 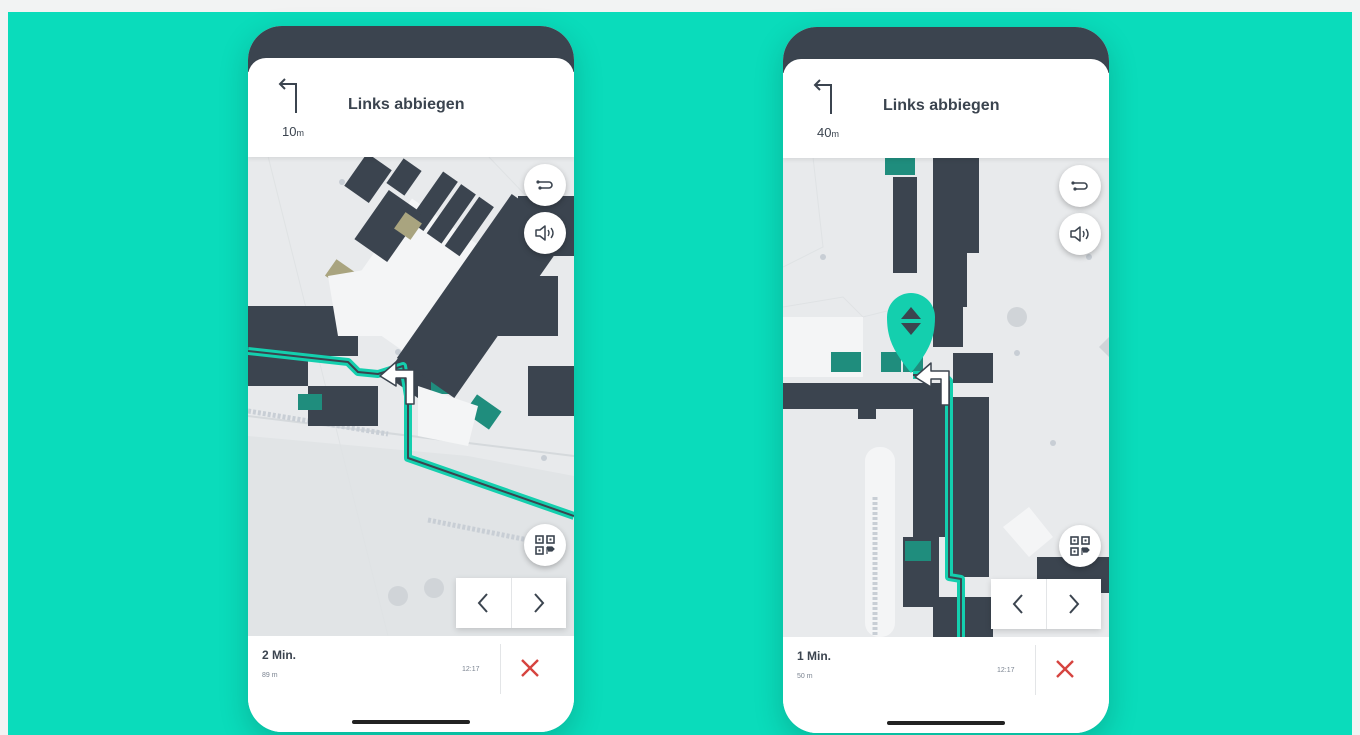 I want to click on navigation-header: 10m Links abbiegen, so click(x=411, y=107).